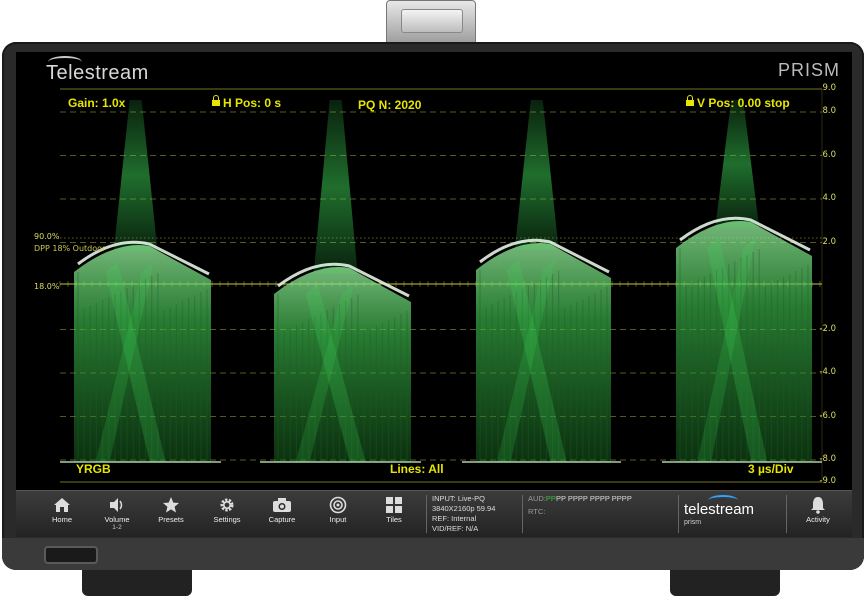 This screenshot has width=867, height=603. What do you see at coordinates (827, 481) in the screenshot?
I see `scale-label: -9.0` at bounding box center [827, 481].